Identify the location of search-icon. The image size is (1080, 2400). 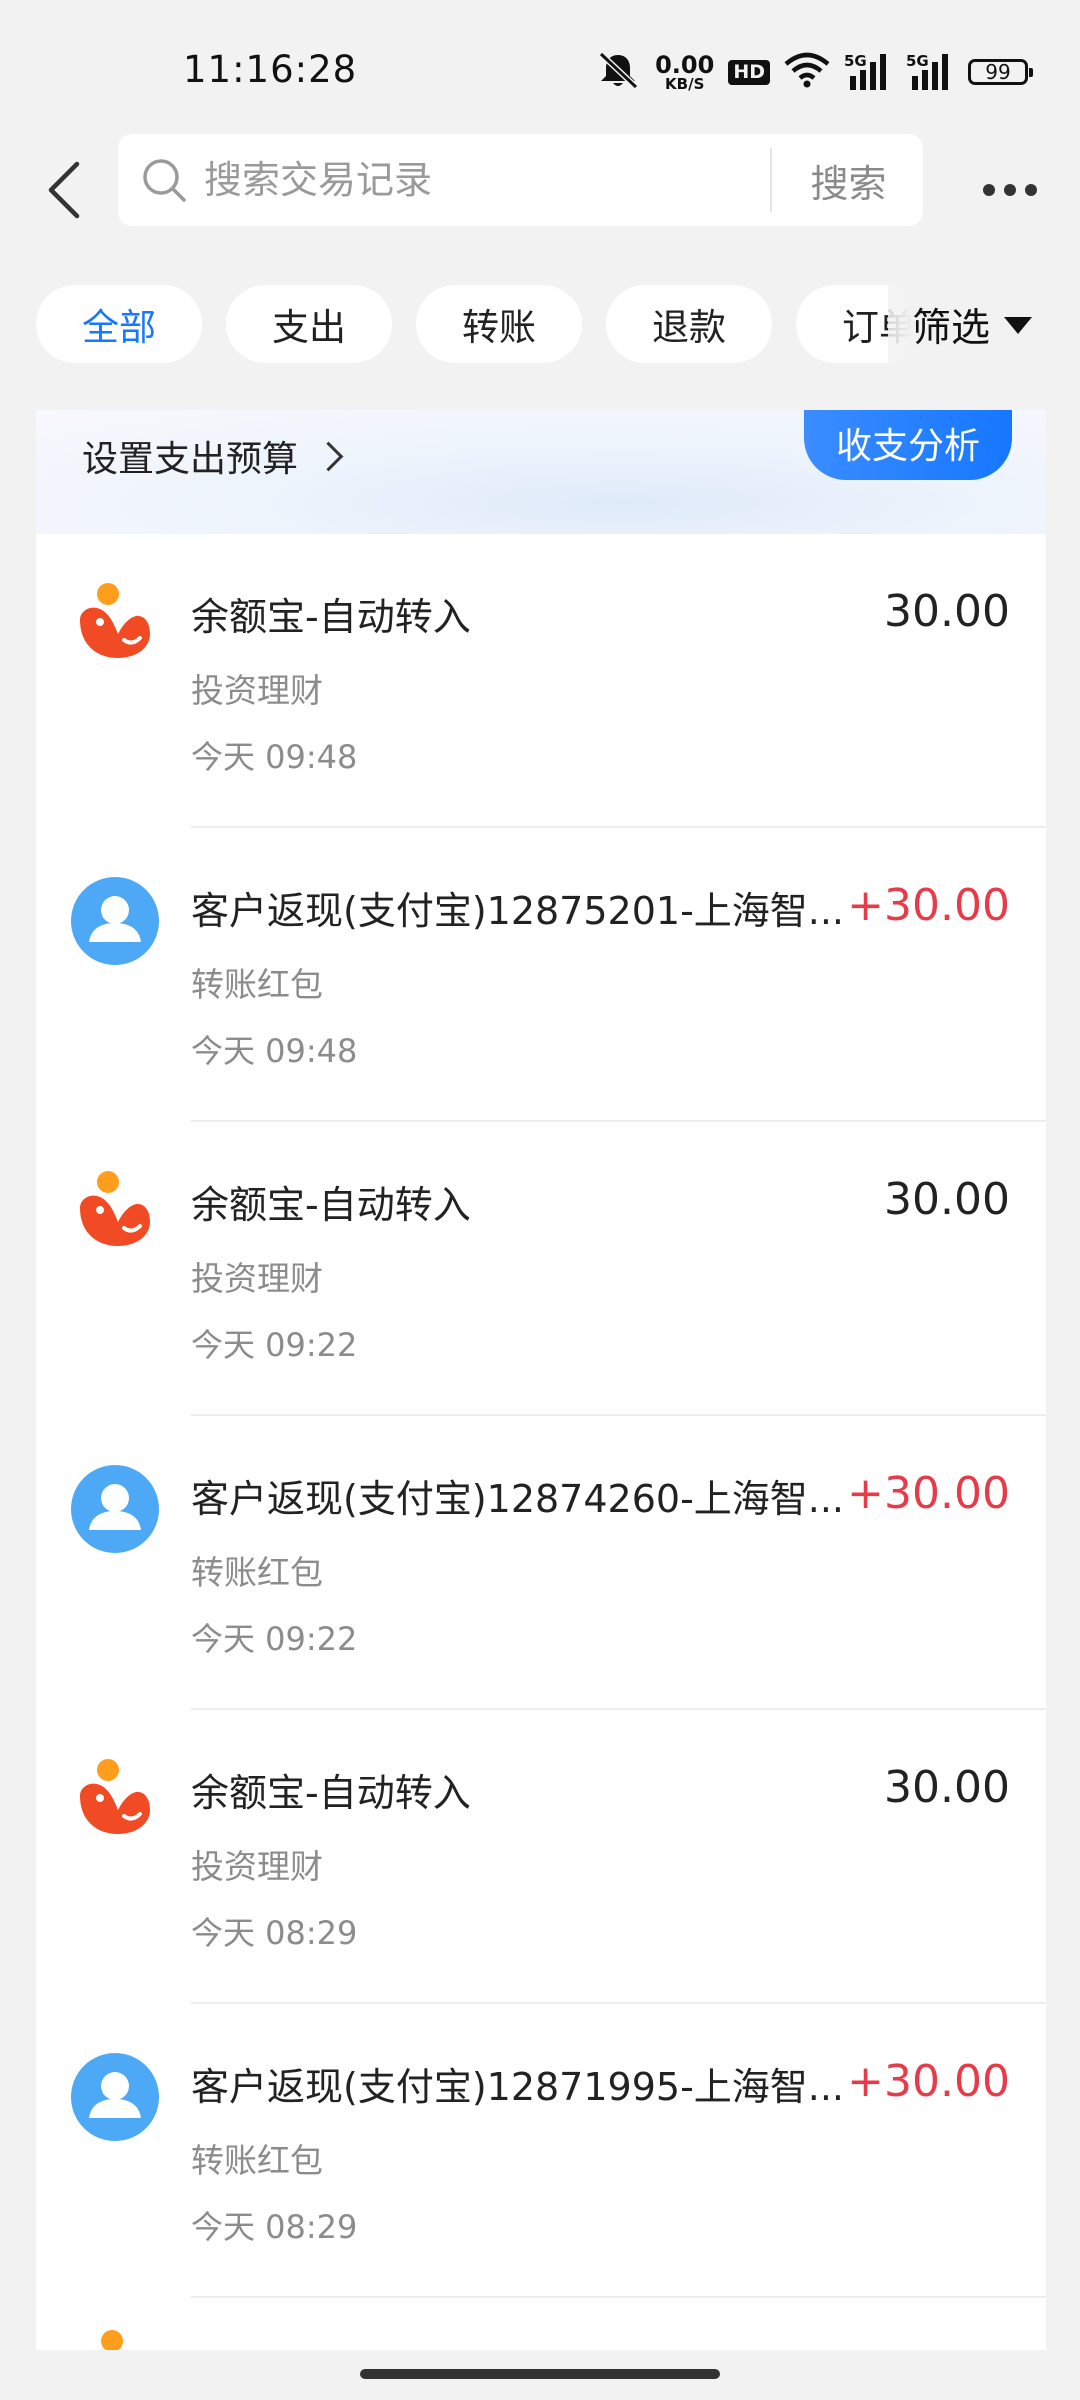
(164, 180).